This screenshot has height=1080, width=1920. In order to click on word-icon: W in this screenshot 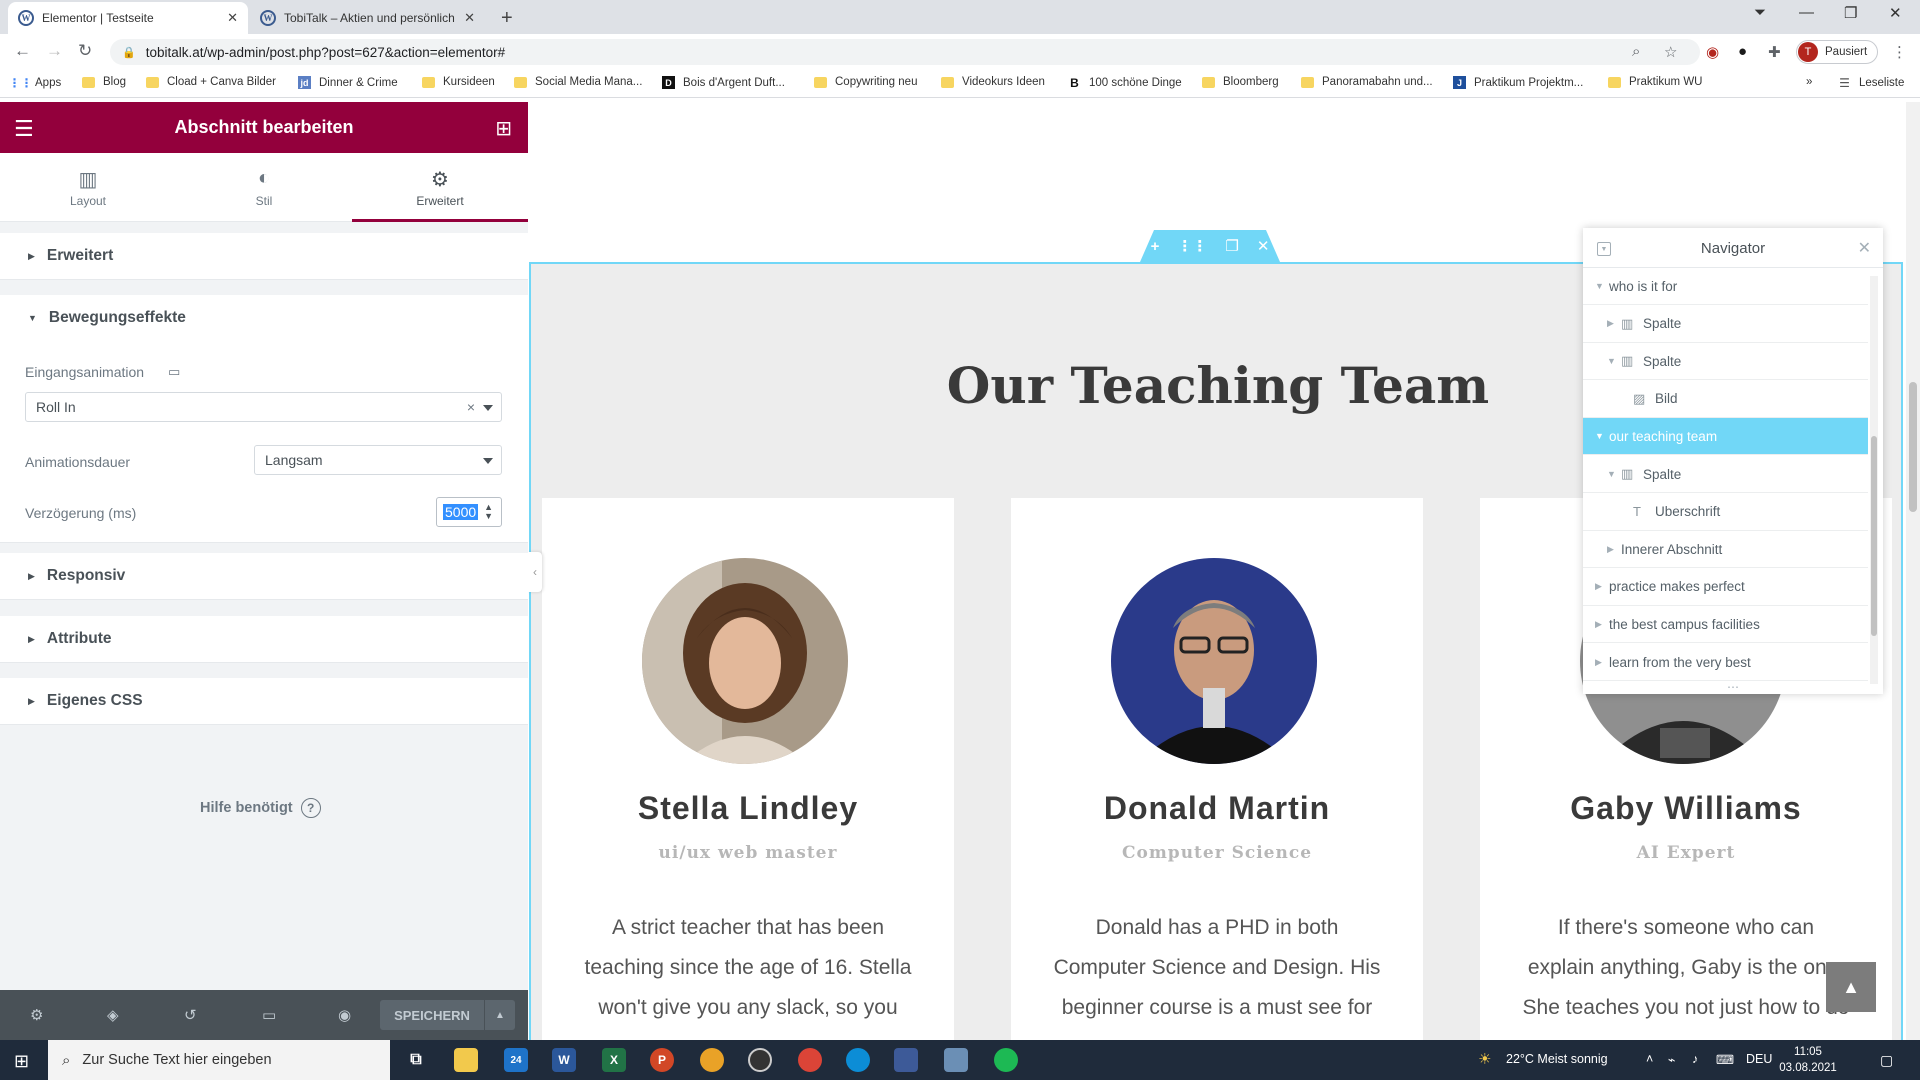, I will do `click(564, 1060)`.